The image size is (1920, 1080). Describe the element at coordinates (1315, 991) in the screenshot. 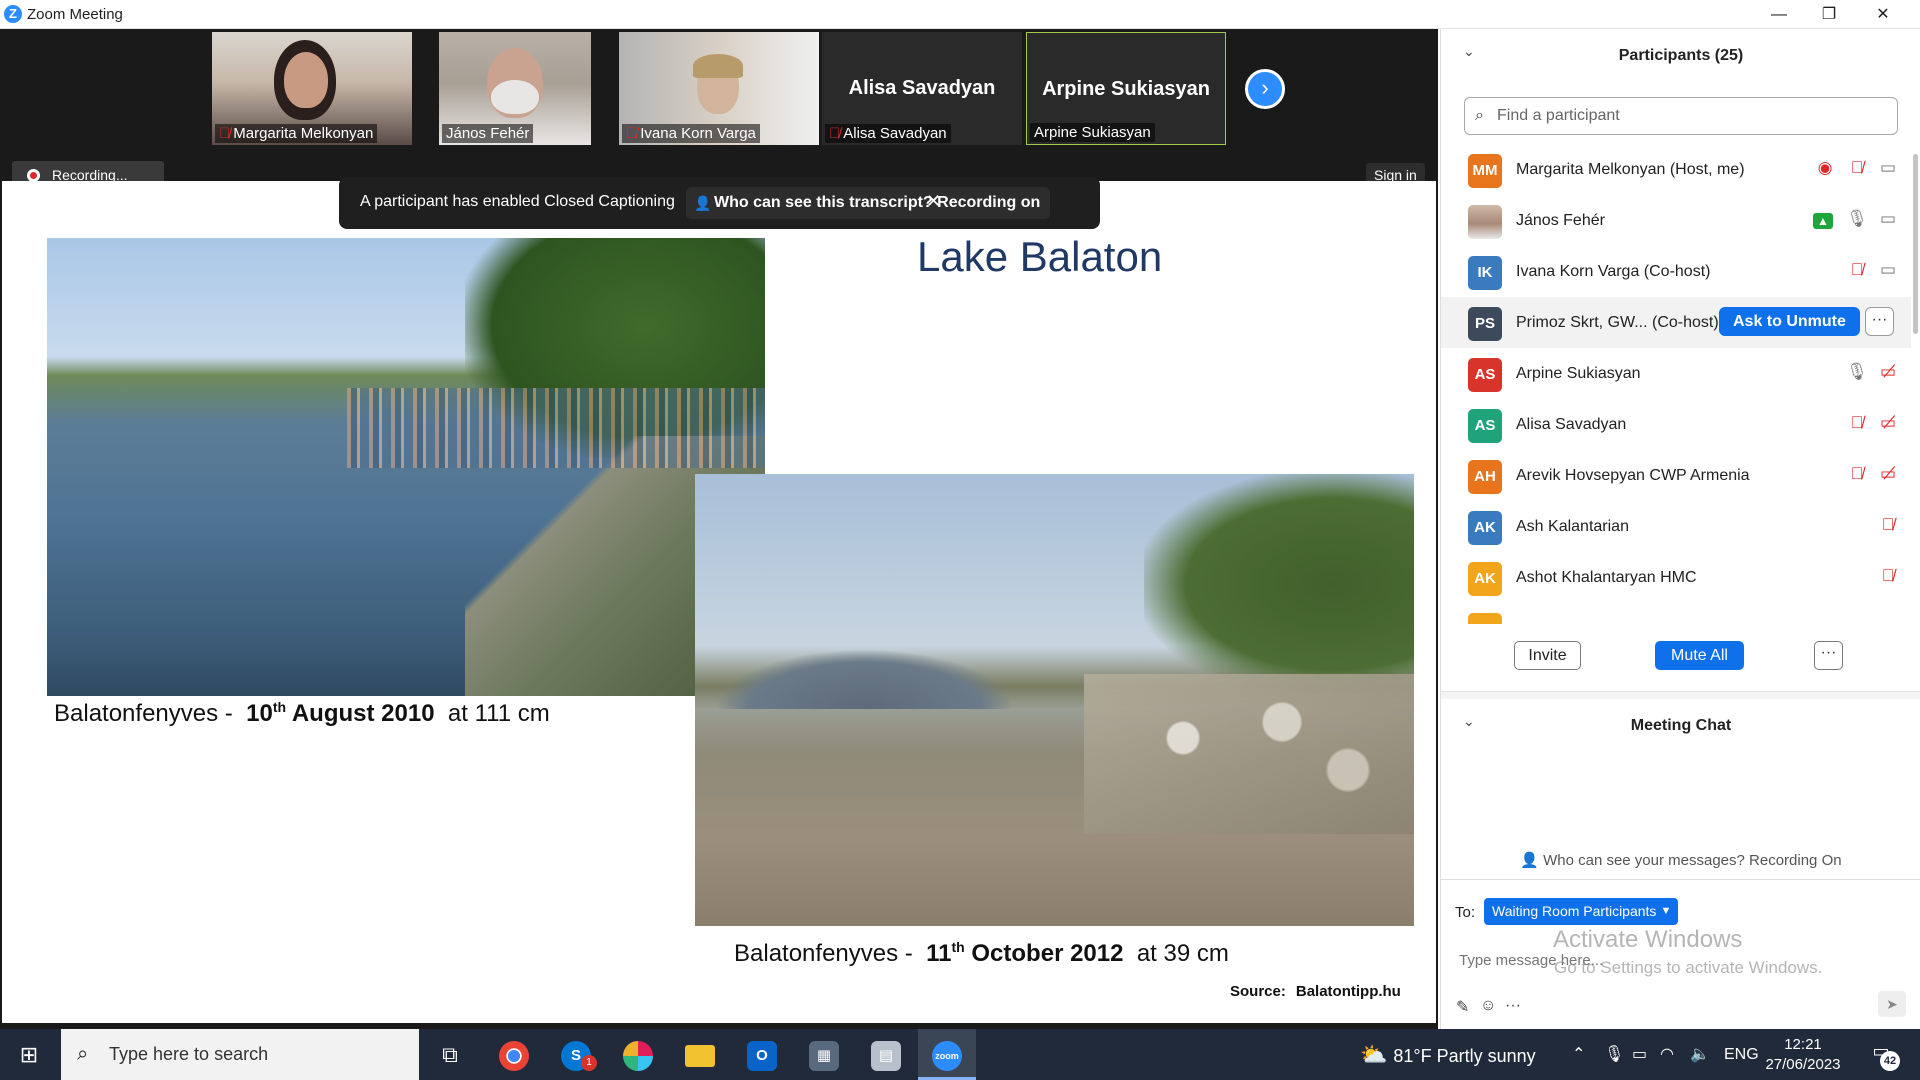

I see `slide-source: Source: Balatontipp.hu` at that location.